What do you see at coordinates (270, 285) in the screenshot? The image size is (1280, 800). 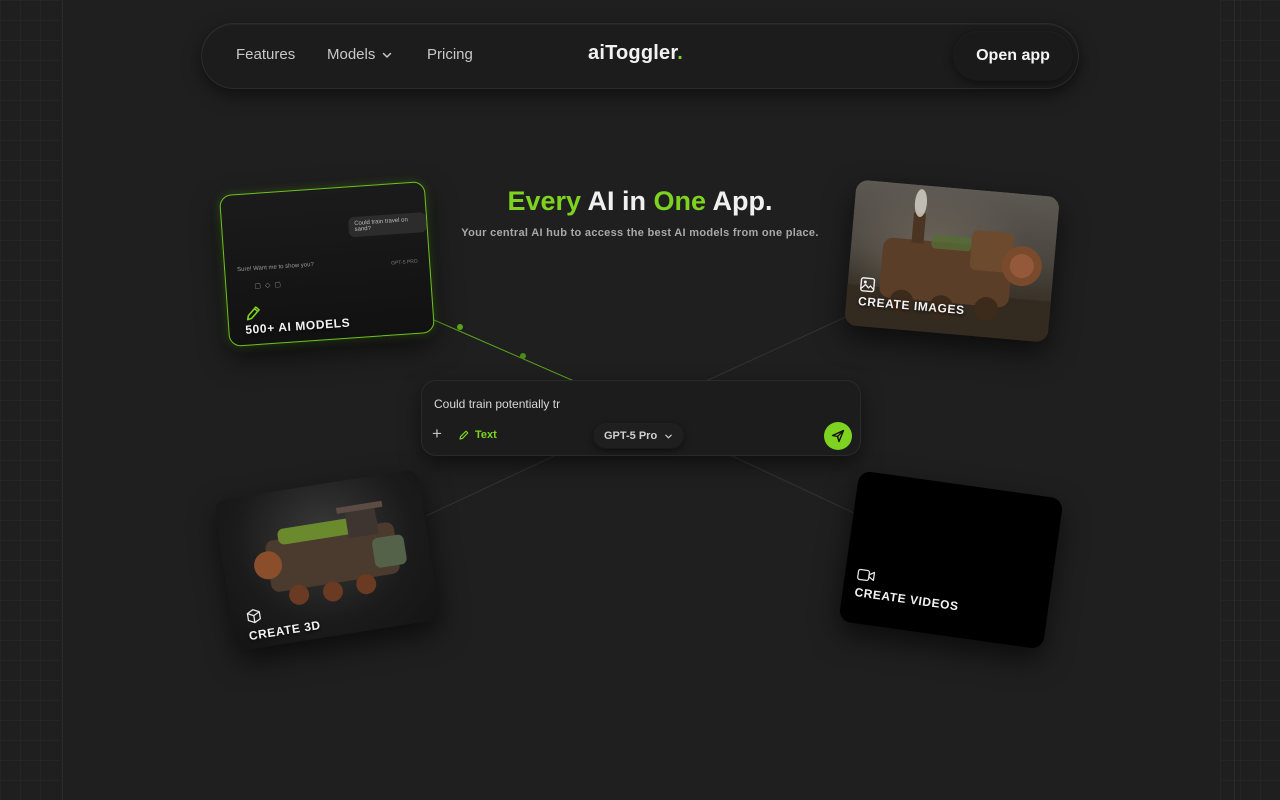 I see `preview-actions: ▢◇▢` at bounding box center [270, 285].